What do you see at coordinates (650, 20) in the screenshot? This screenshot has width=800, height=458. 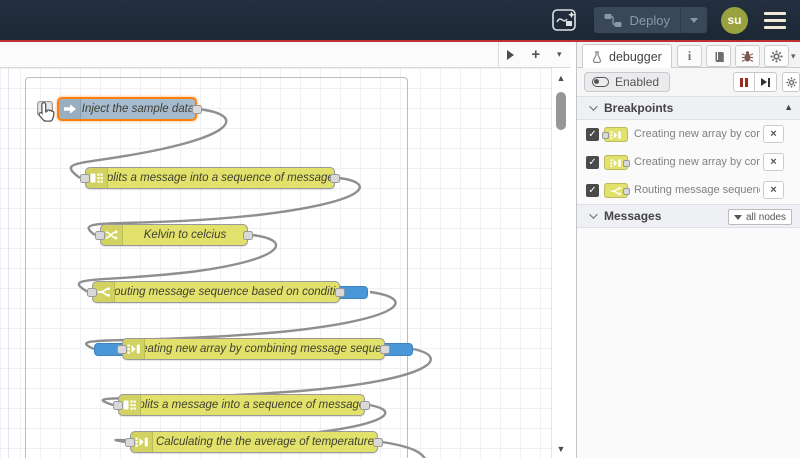 I see `deploy-button: Deploy` at bounding box center [650, 20].